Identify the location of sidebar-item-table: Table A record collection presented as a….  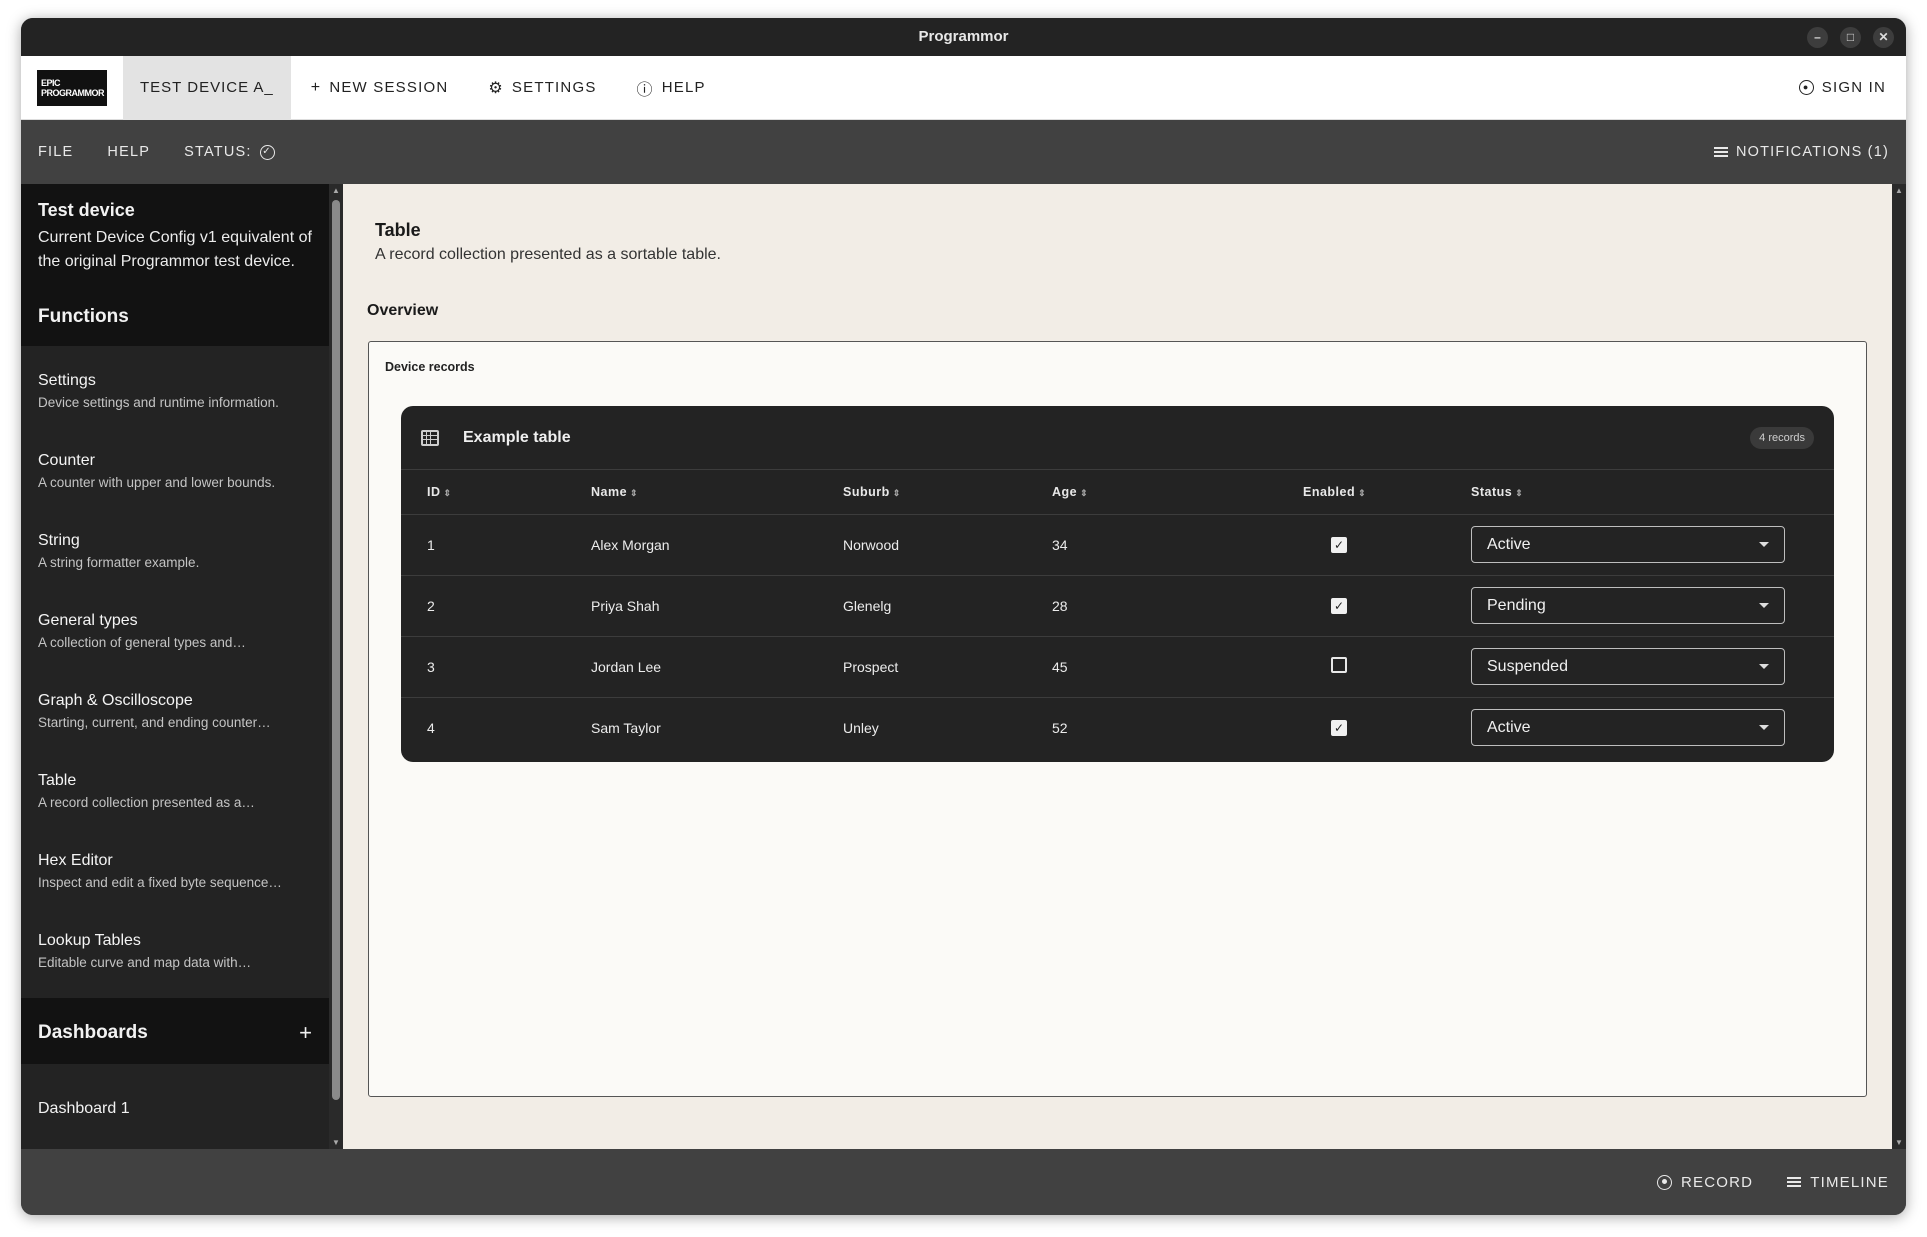
(175, 798).